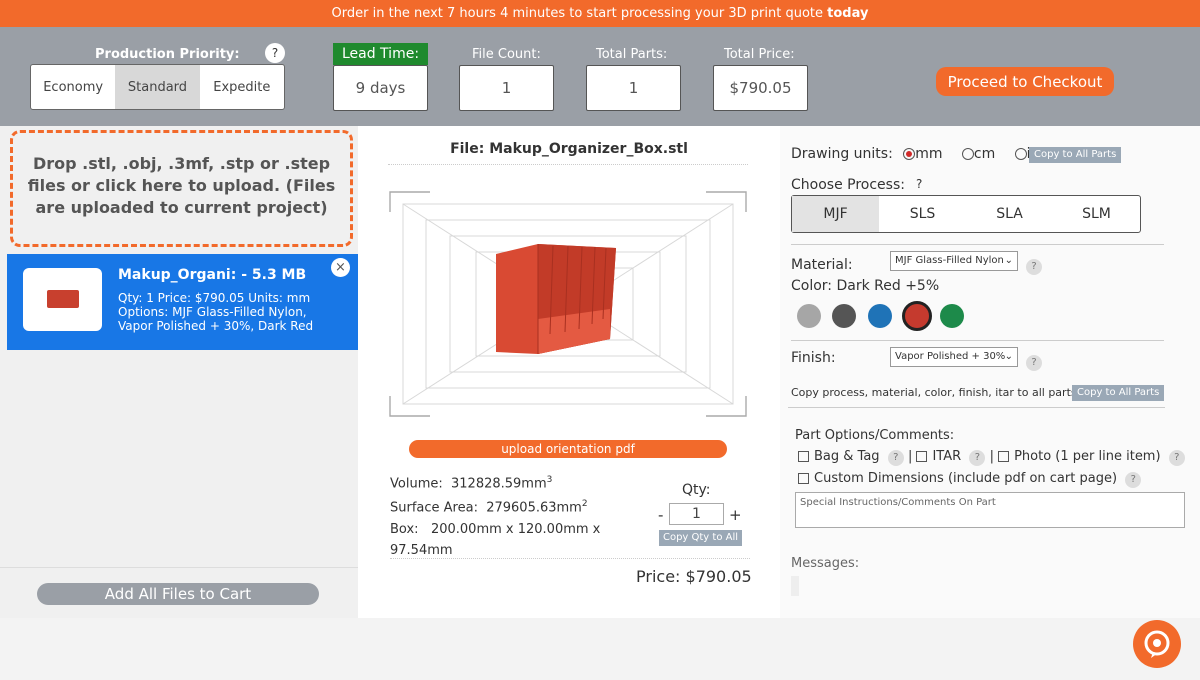 The image size is (1200, 680). What do you see at coordinates (416, 484) in the screenshot?
I see `volume-label: Volume:` at bounding box center [416, 484].